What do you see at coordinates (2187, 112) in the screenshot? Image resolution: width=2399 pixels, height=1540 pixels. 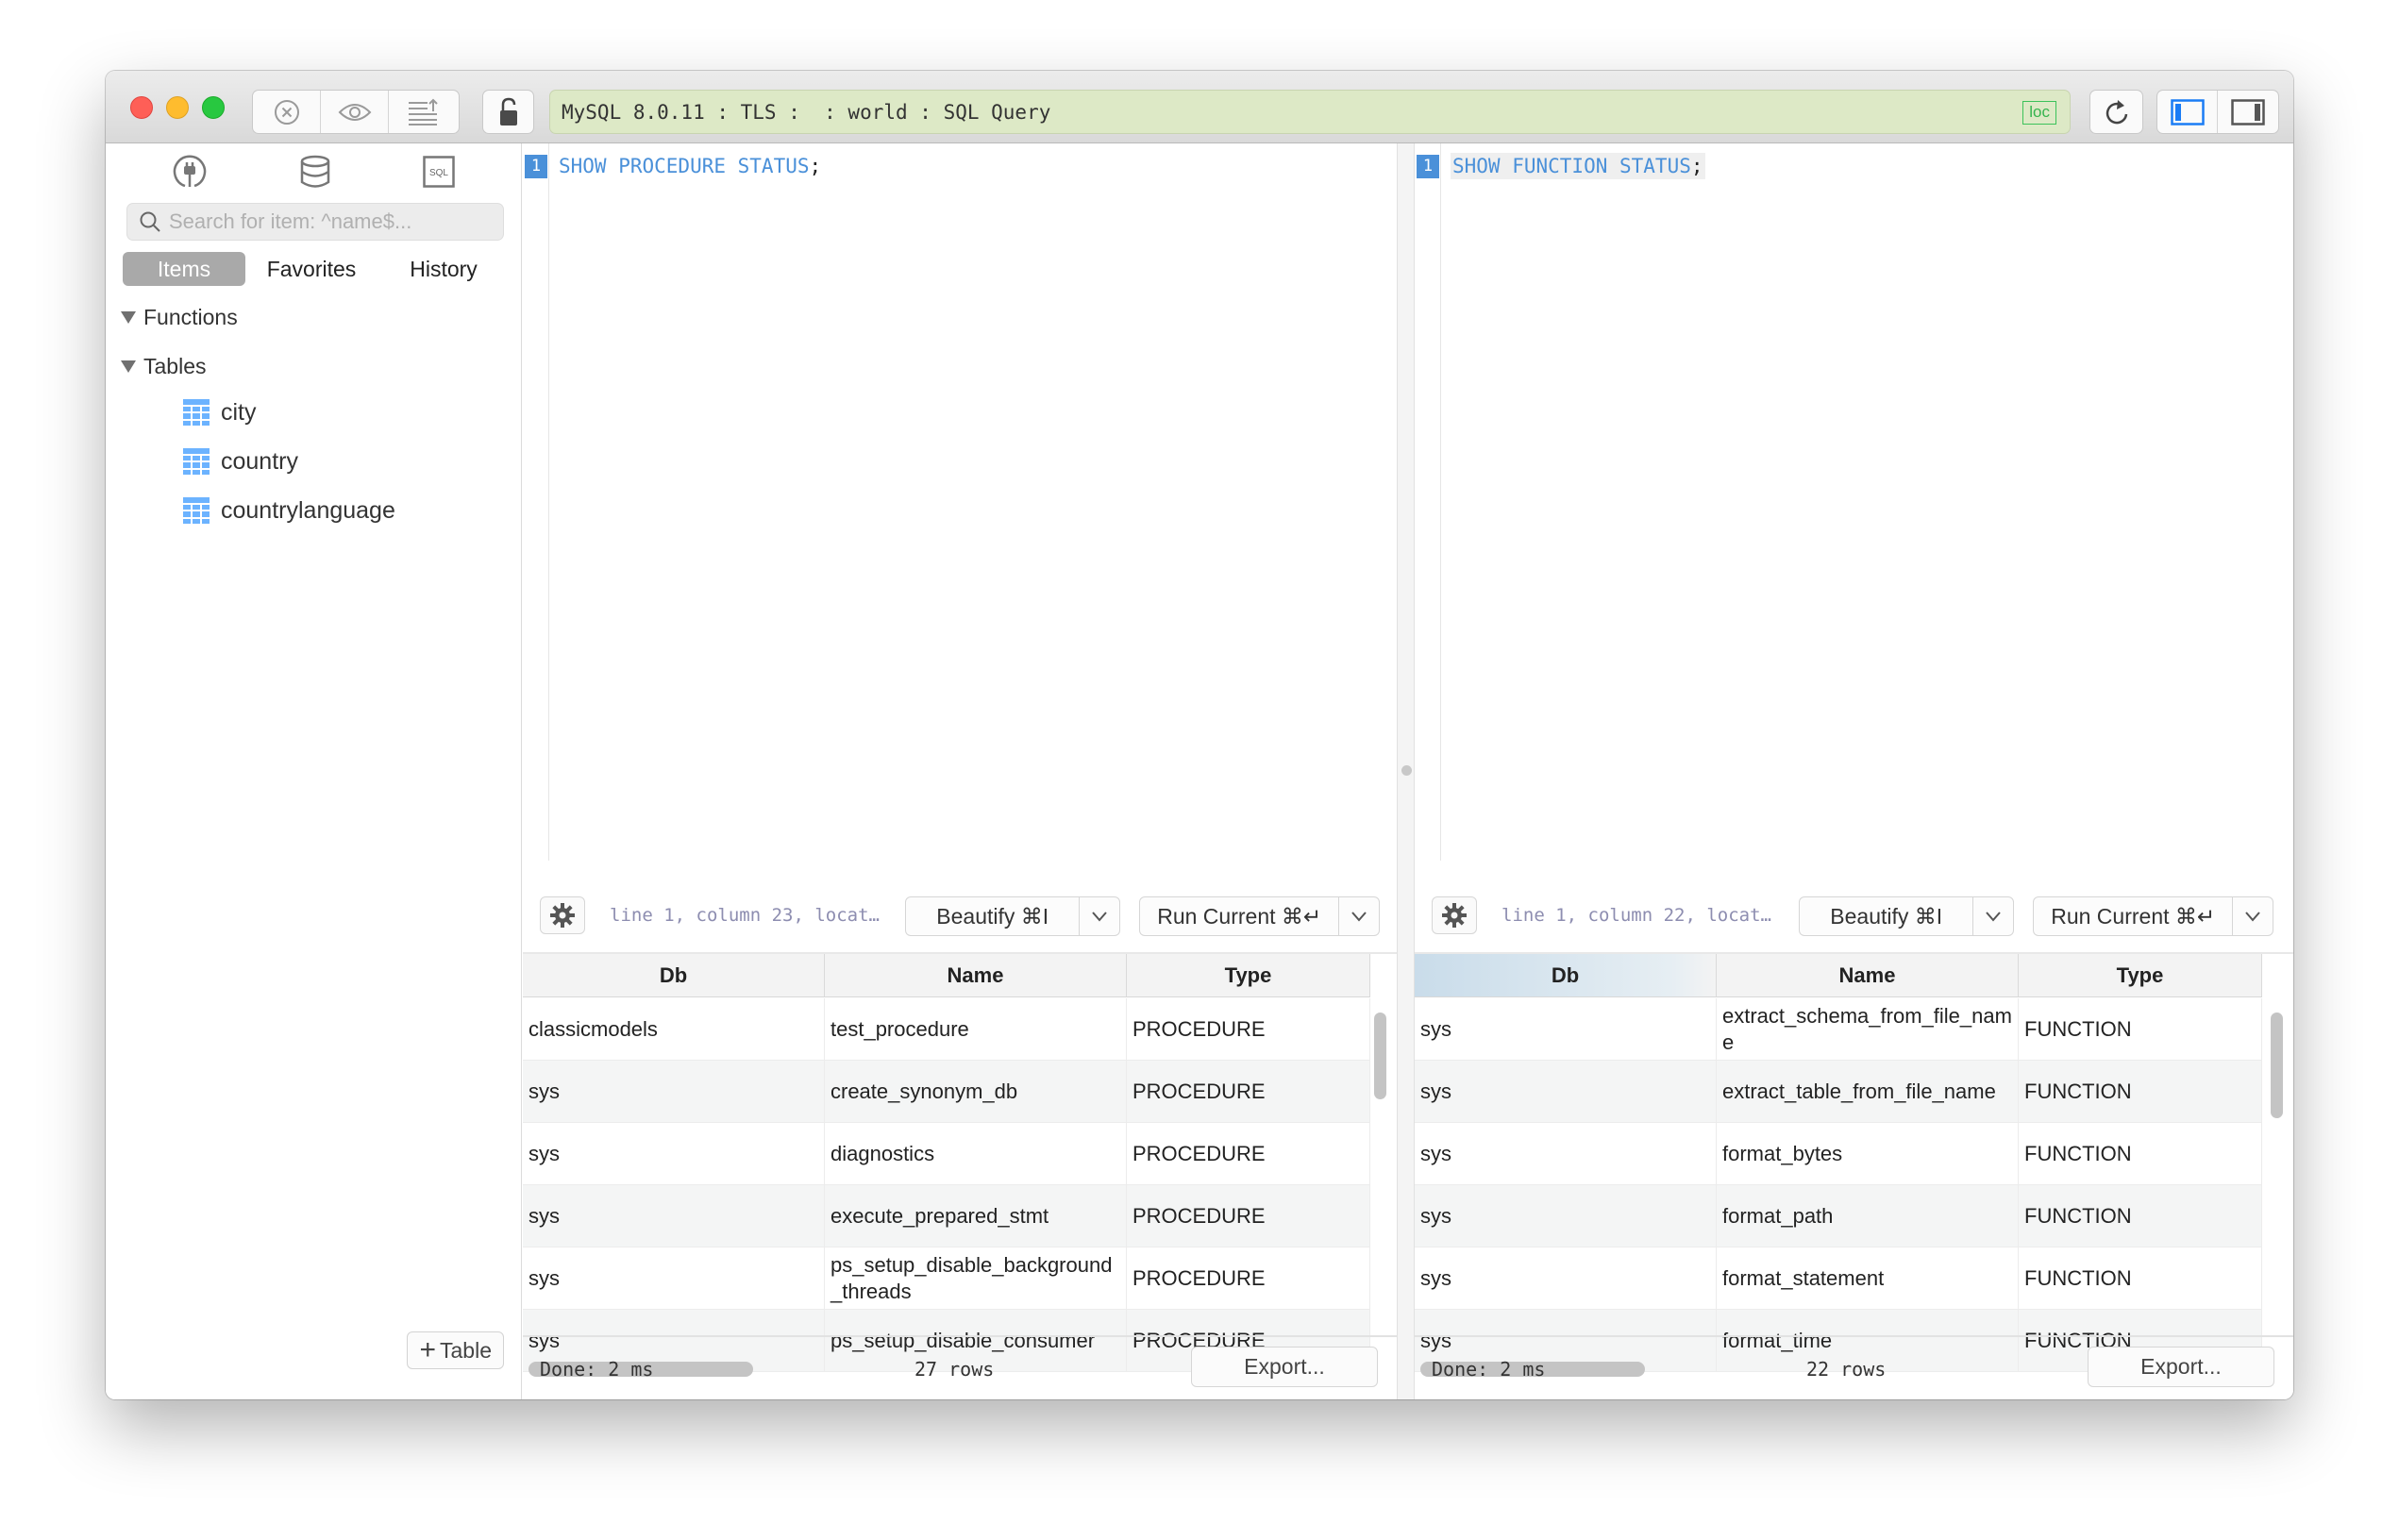 I see `toggle-left-panel-button` at bounding box center [2187, 112].